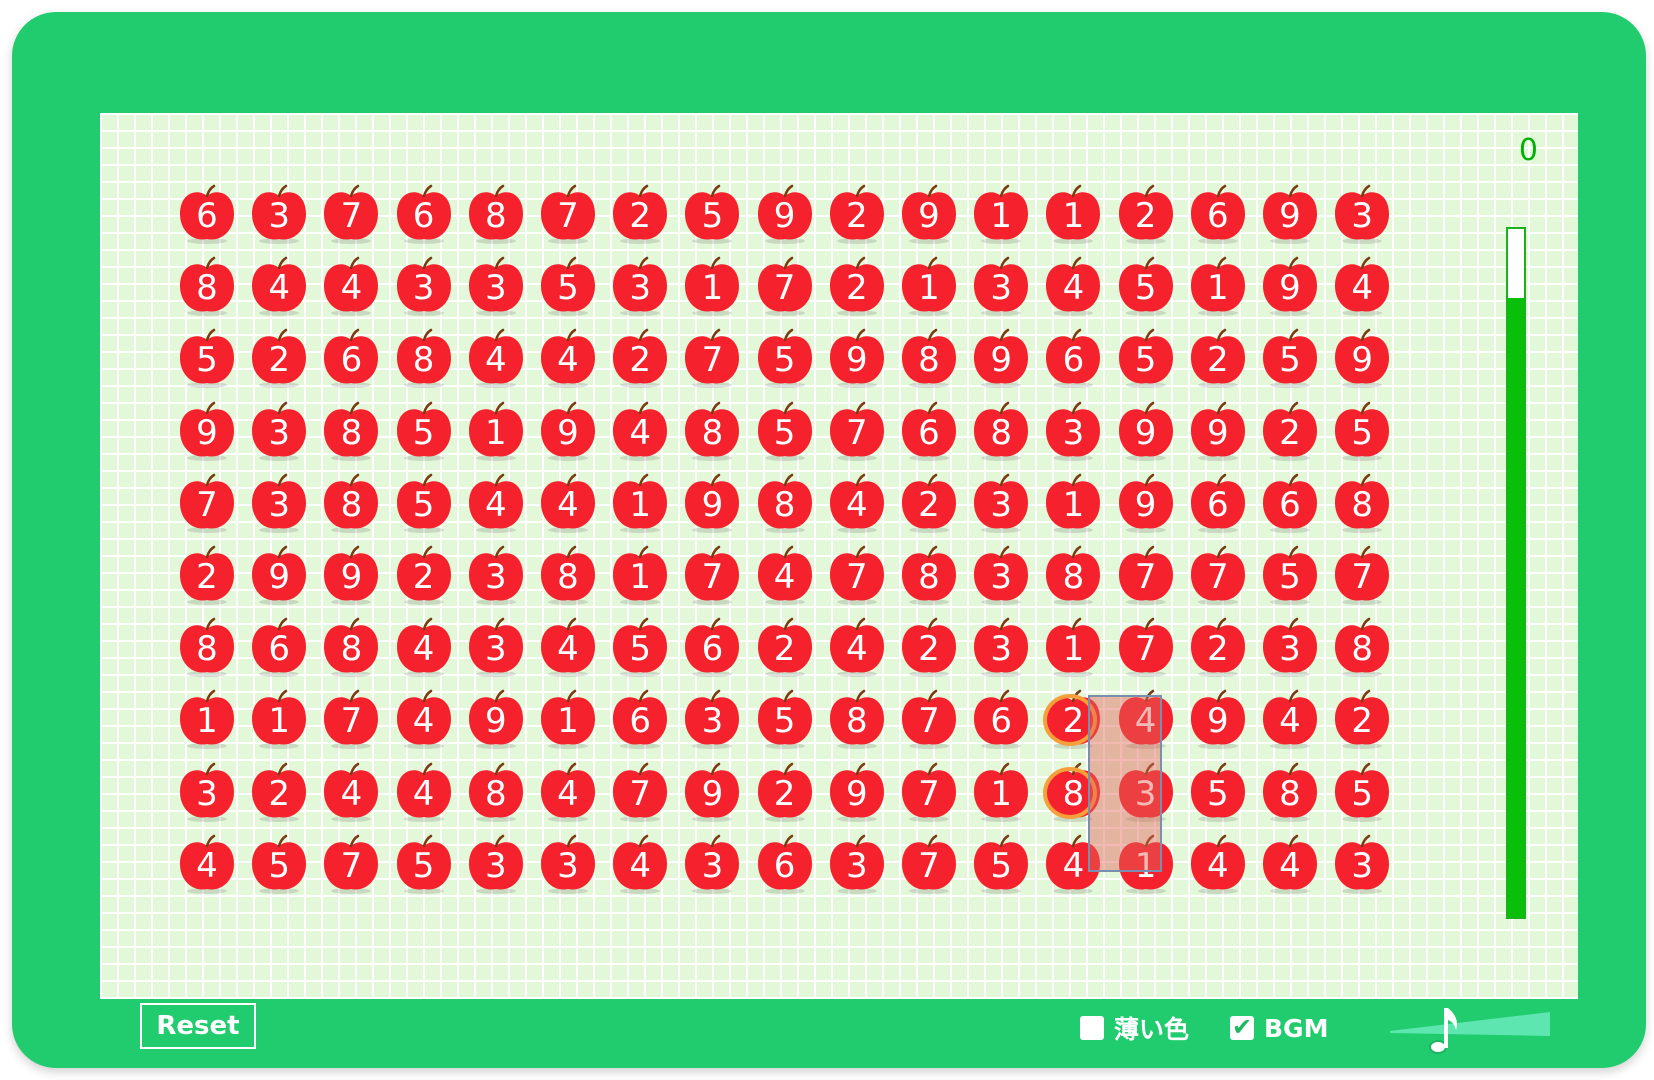 Image resolution: width=1654 pixels, height=1080 pixels. What do you see at coordinates (1470, 1024) in the screenshot?
I see `volume-track` at bounding box center [1470, 1024].